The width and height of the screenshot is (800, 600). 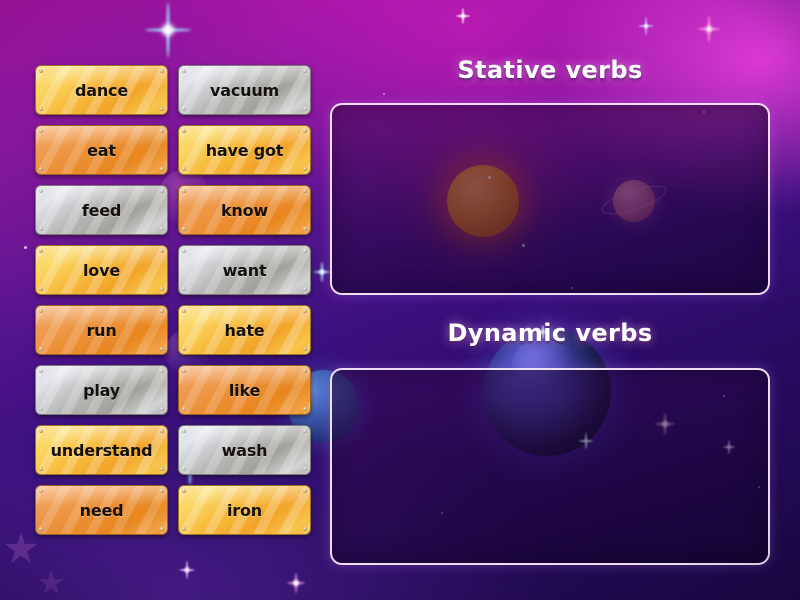 I want to click on word-tile-label: feed, so click(x=101, y=210).